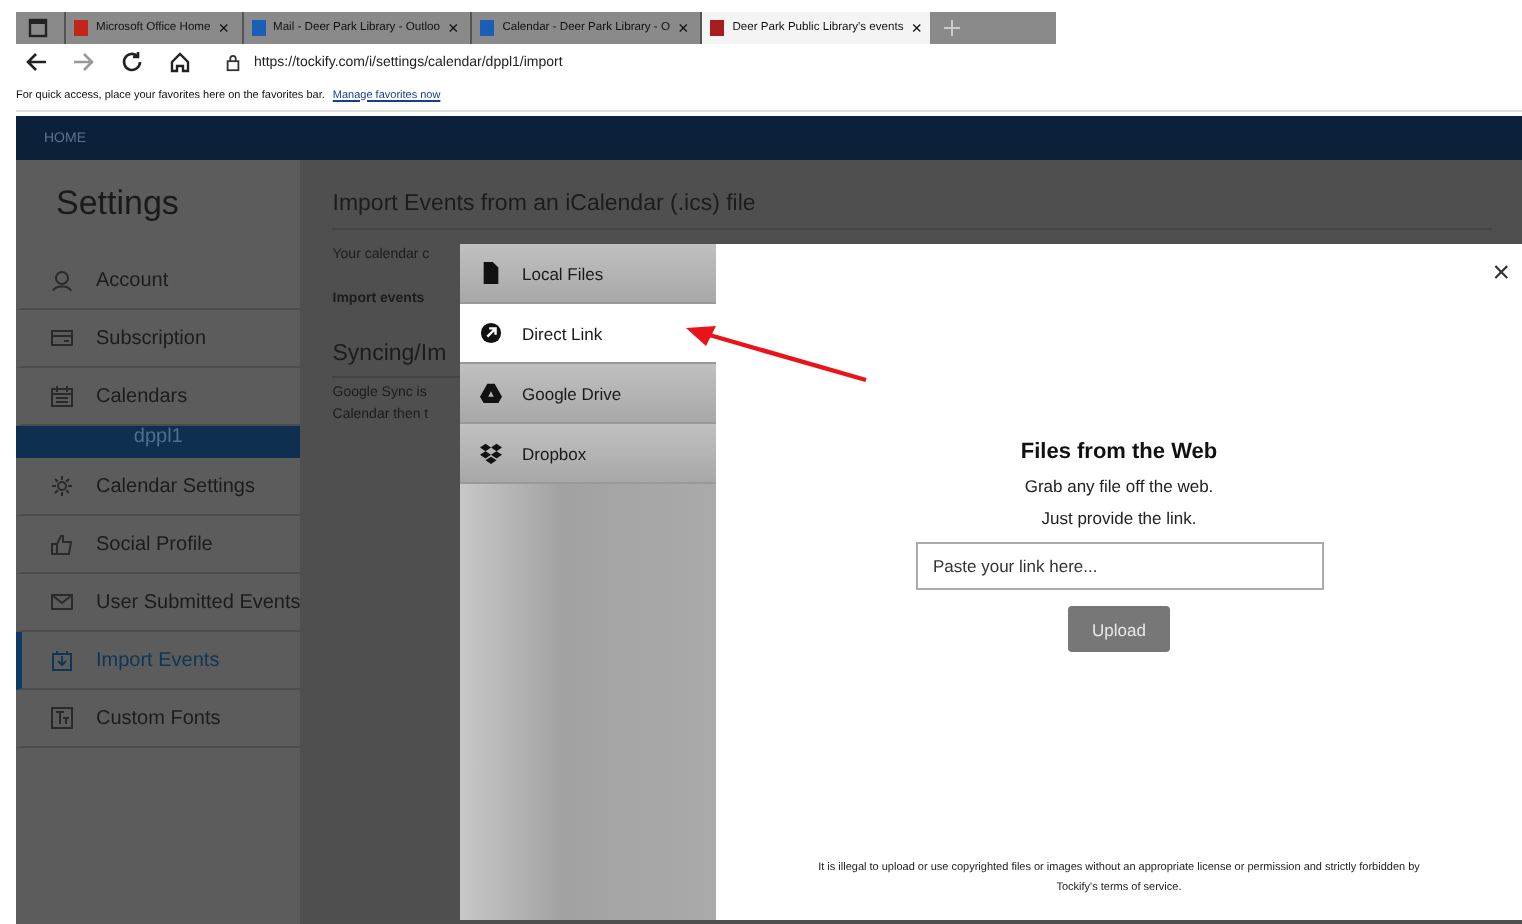 The height and width of the screenshot is (924, 1522). Describe the element at coordinates (491, 333) in the screenshot. I see `link-icon` at that location.